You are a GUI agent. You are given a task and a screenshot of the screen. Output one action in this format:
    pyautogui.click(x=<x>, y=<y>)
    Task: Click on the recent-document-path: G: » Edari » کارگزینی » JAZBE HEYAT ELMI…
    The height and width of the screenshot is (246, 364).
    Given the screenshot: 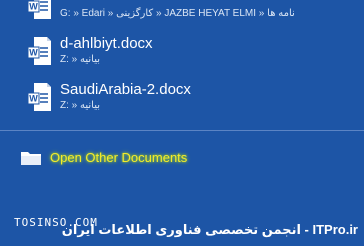 What is the action you would take?
    pyautogui.click(x=177, y=13)
    